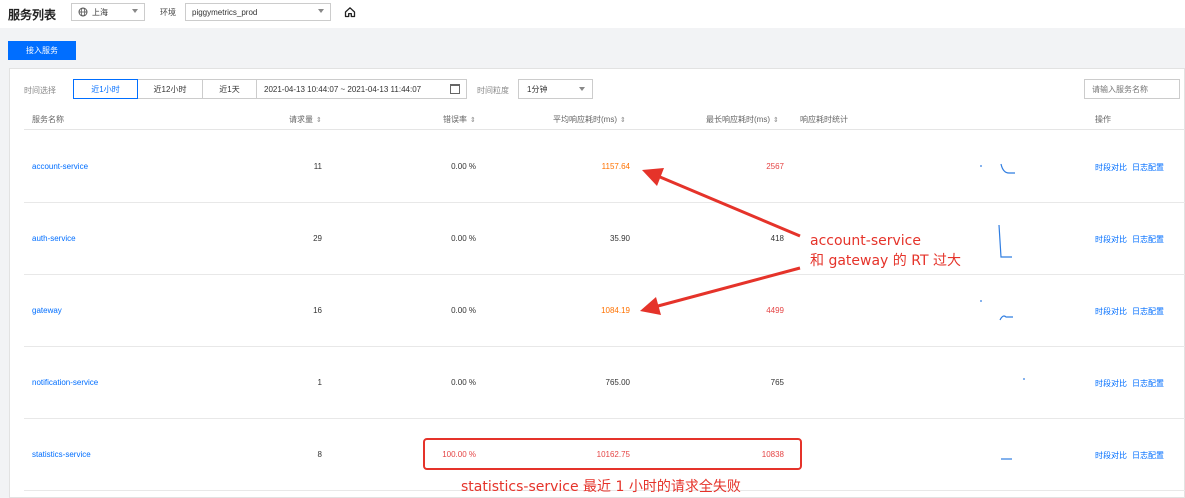 The height and width of the screenshot is (498, 1185). I want to click on service-search-input, so click(1132, 89).